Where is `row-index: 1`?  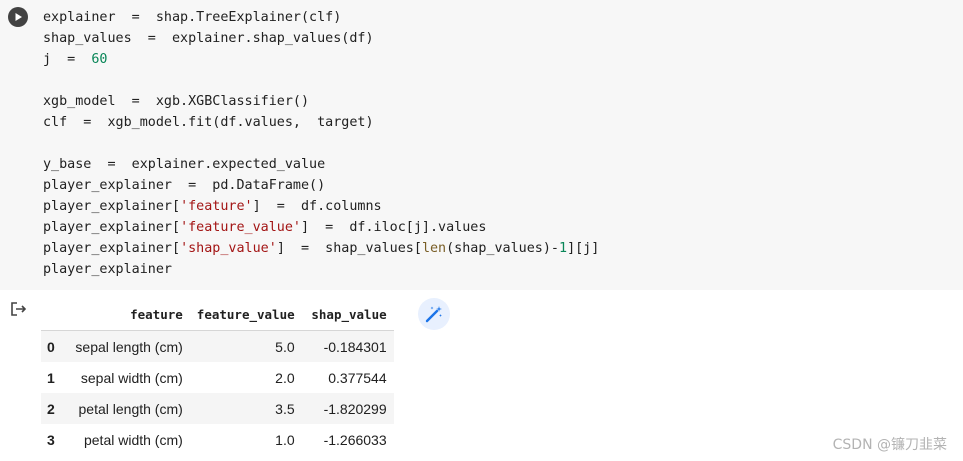 row-index: 1 is located at coordinates (51, 377).